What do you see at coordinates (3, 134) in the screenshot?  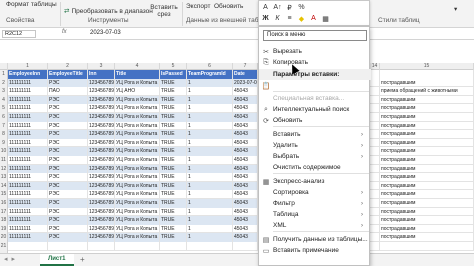 I see `row-header: 8` at bounding box center [3, 134].